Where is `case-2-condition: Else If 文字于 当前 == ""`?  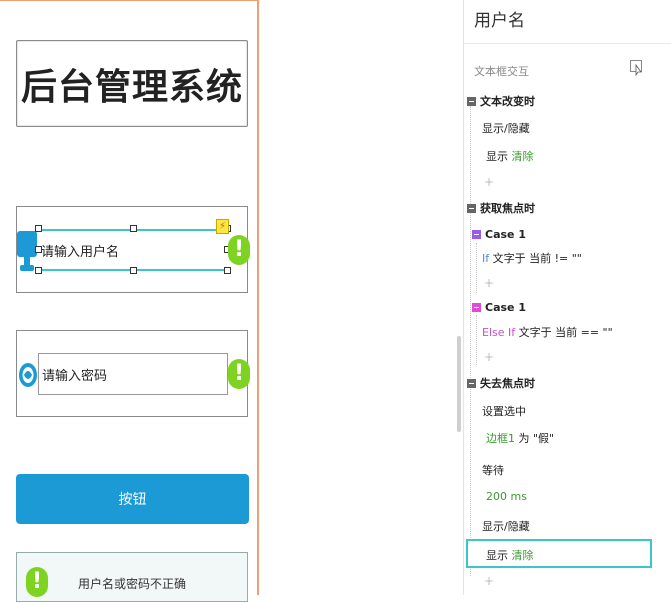
case-2-condition: Else If 文字于 当前 == "" is located at coordinates (547, 332).